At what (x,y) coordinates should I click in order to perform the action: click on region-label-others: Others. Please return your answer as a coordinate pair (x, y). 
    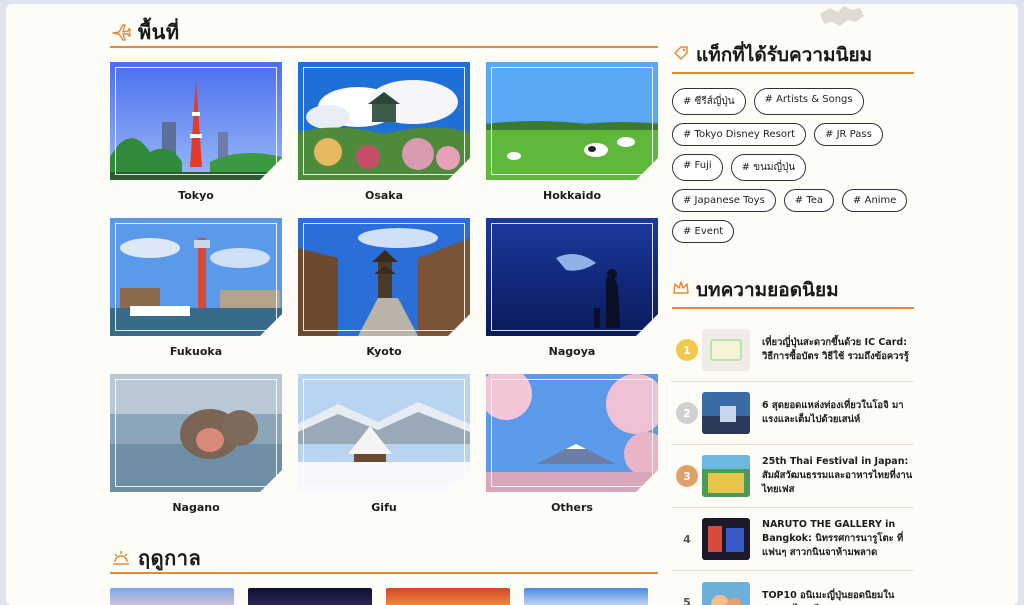
    Looking at the image, I should click on (572, 507).